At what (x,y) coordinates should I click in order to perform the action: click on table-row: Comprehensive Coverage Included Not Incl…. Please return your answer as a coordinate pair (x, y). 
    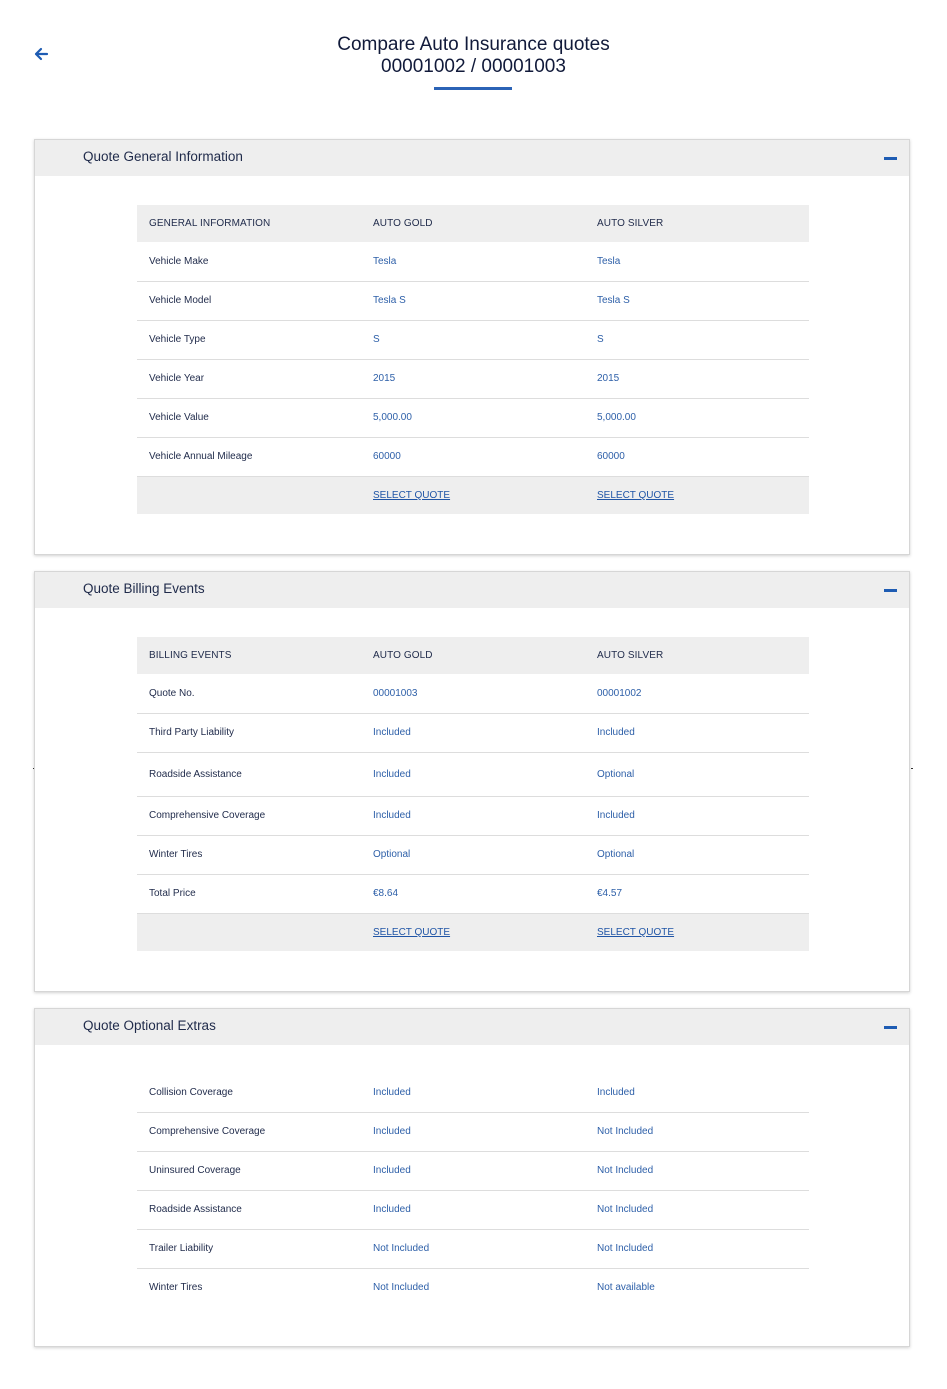
    Looking at the image, I should click on (473, 1131).